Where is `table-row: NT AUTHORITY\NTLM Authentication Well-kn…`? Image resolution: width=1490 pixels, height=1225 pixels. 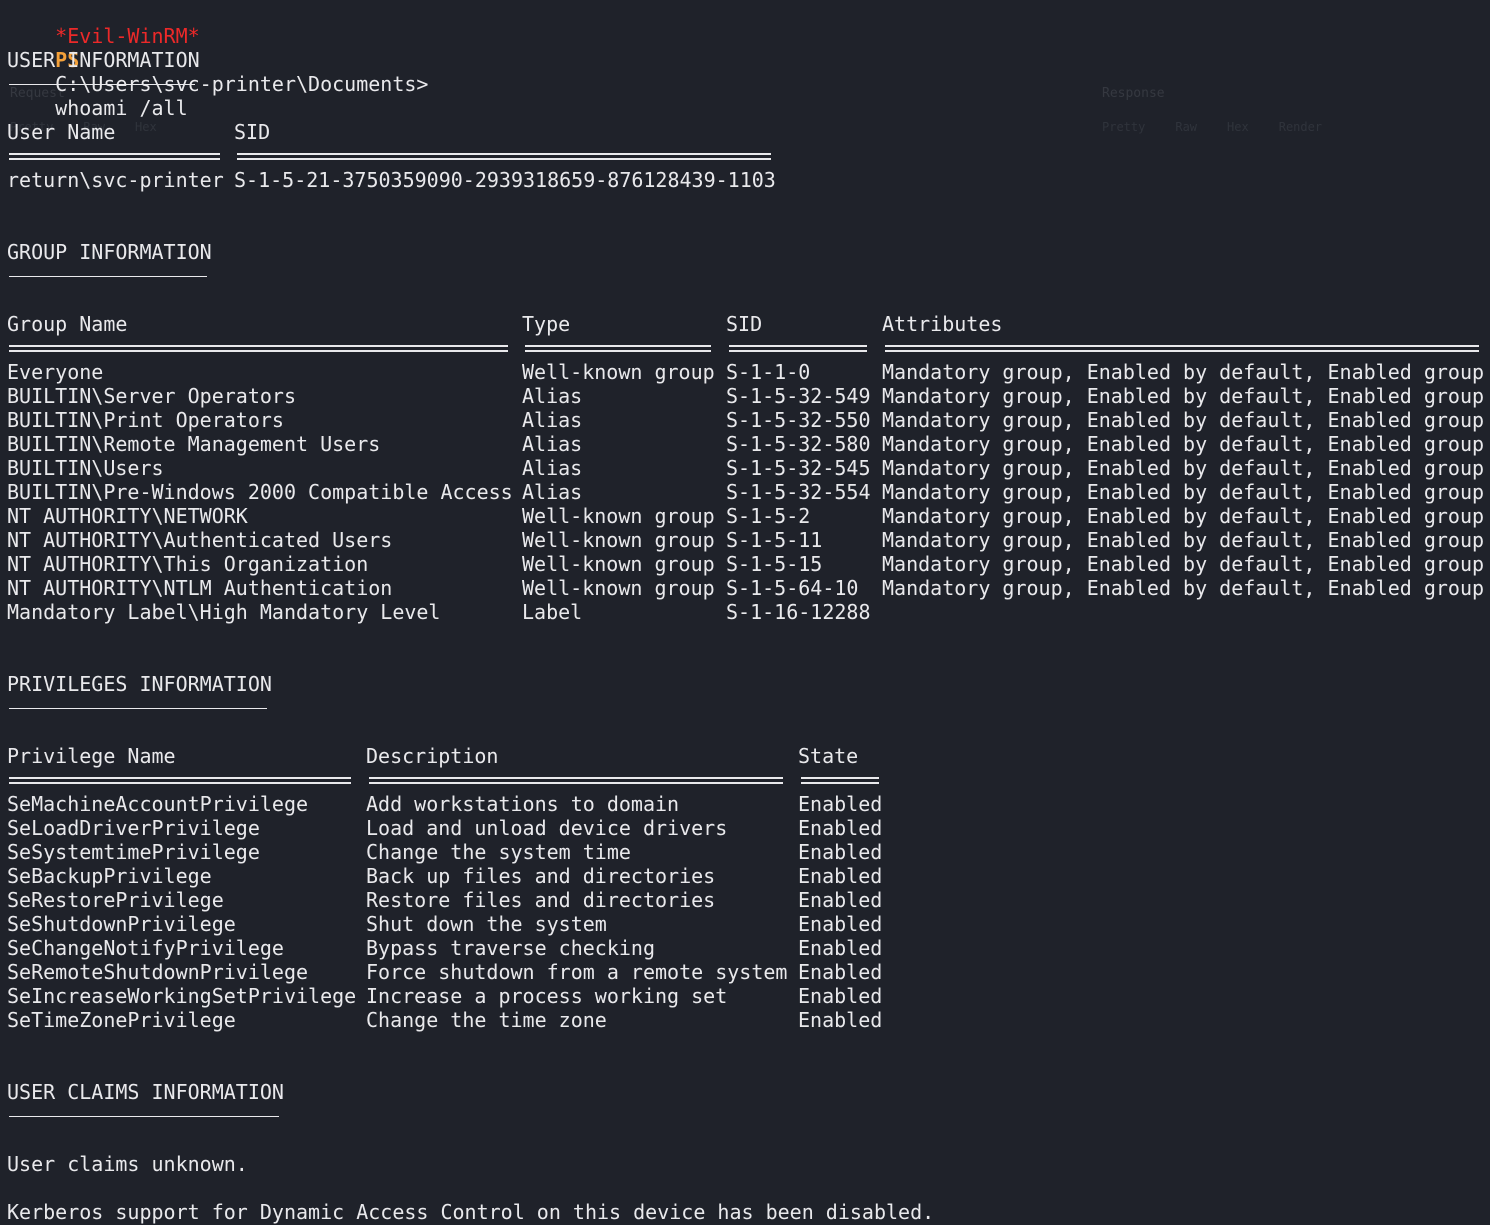 table-row: NT AUTHORITY\NTLM Authentication Well-kn… is located at coordinates (747, 588).